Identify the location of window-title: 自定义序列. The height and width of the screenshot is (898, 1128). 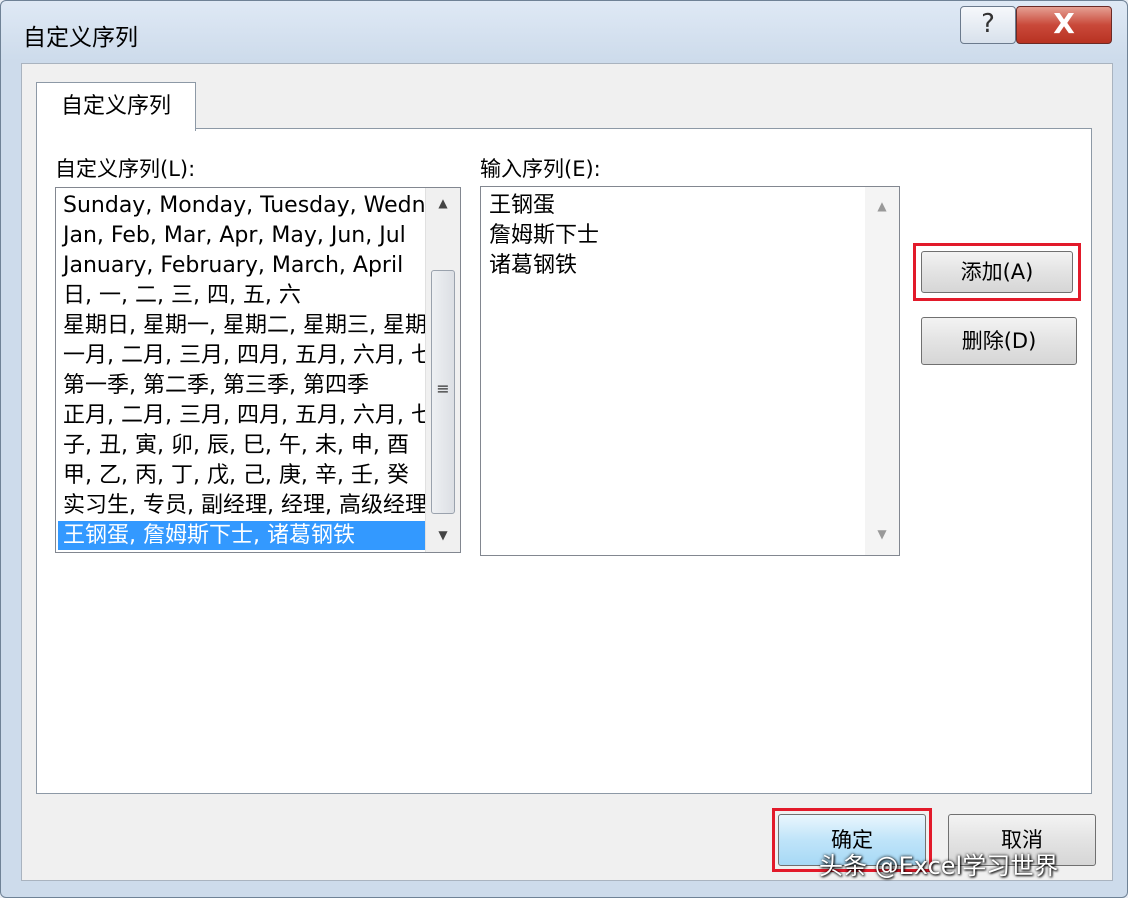
(80, 38).